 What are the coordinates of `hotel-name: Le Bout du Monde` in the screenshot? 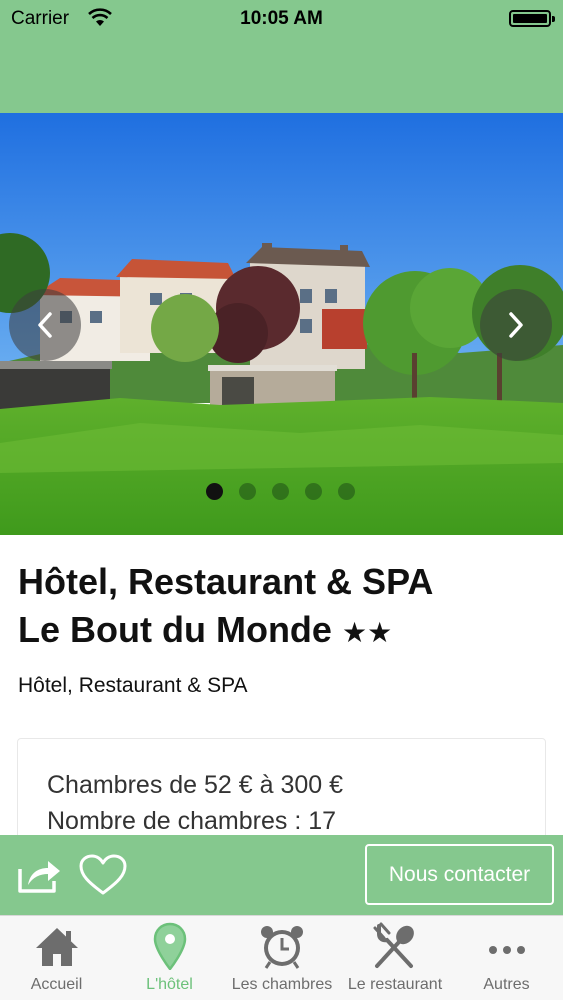 It's located at (175, 629).